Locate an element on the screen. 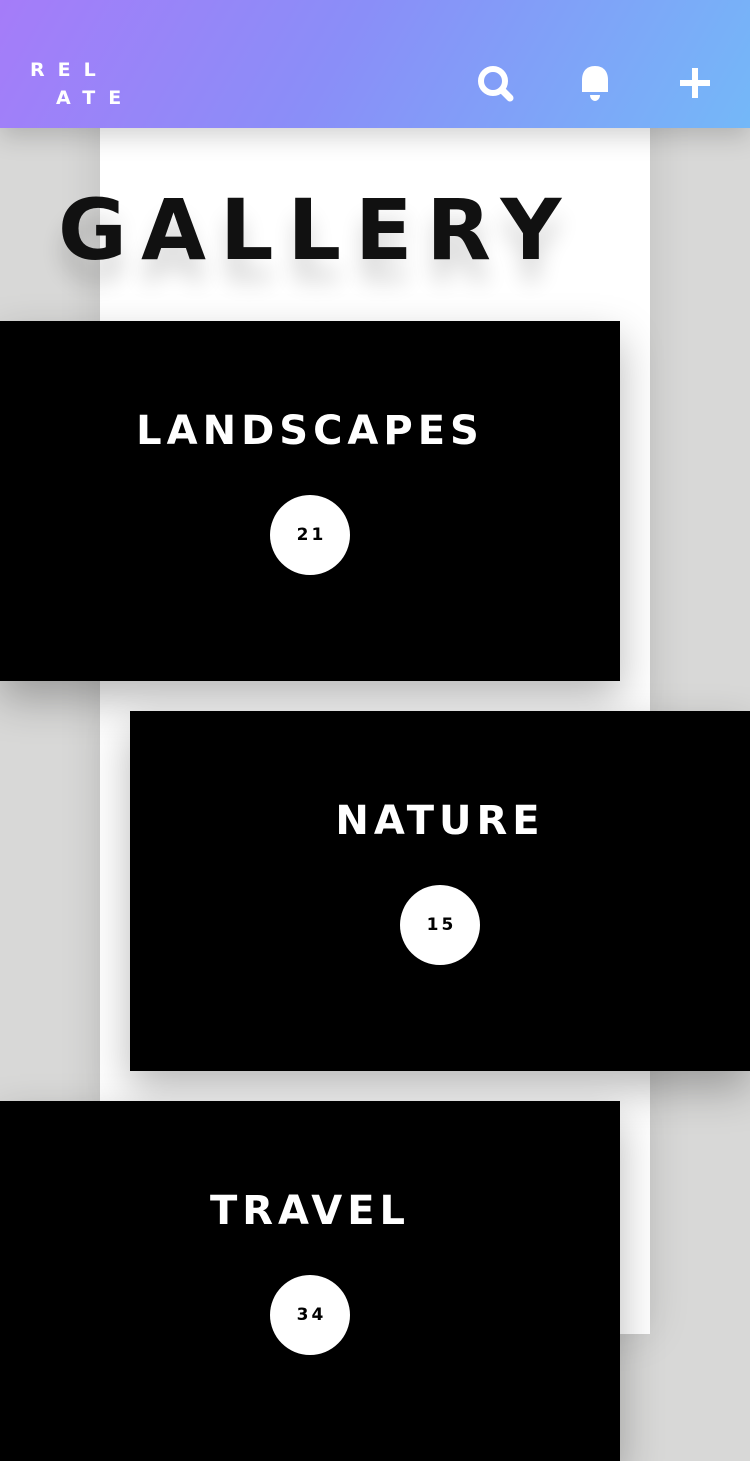 The image size is (750, 1461). app-header: REL ATE is located at coordinates (375, 64).